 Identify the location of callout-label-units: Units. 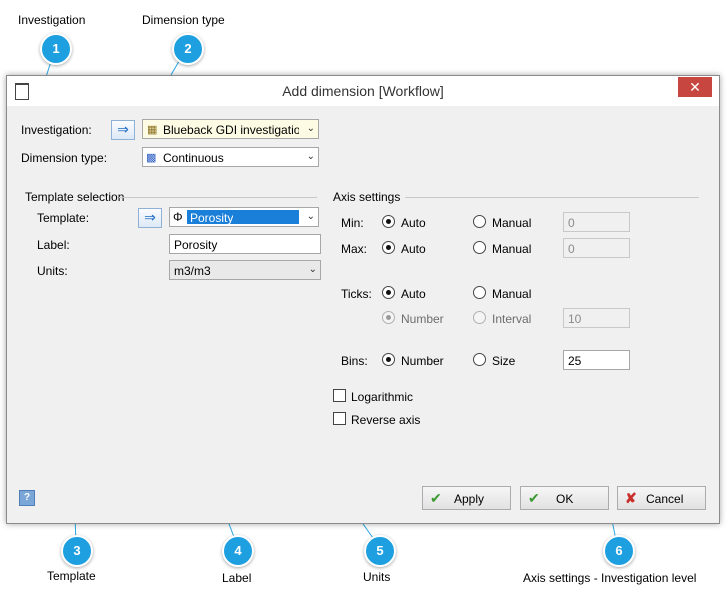
(377, 577).